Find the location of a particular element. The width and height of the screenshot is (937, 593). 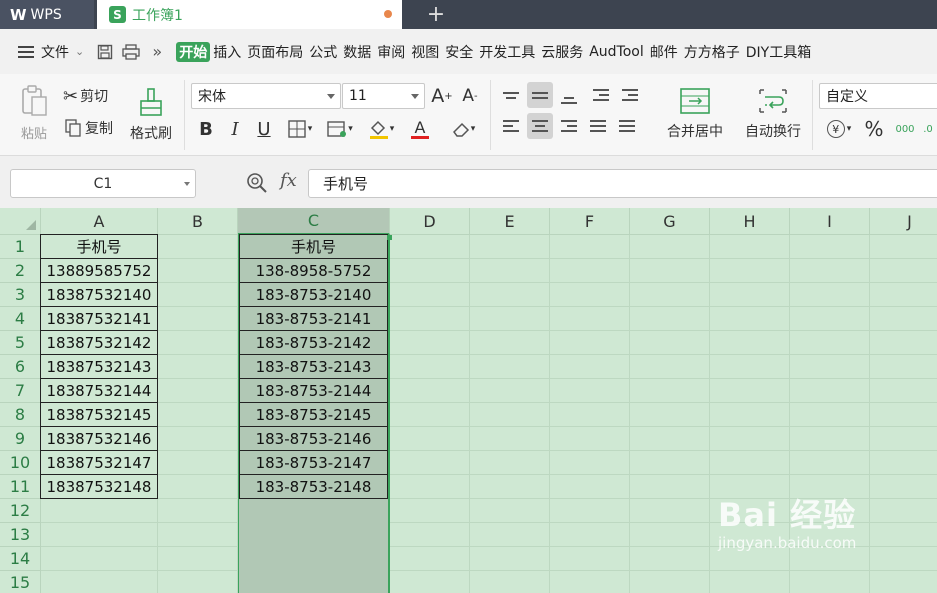

column-header-a: A is located at coordinates (99, 221).